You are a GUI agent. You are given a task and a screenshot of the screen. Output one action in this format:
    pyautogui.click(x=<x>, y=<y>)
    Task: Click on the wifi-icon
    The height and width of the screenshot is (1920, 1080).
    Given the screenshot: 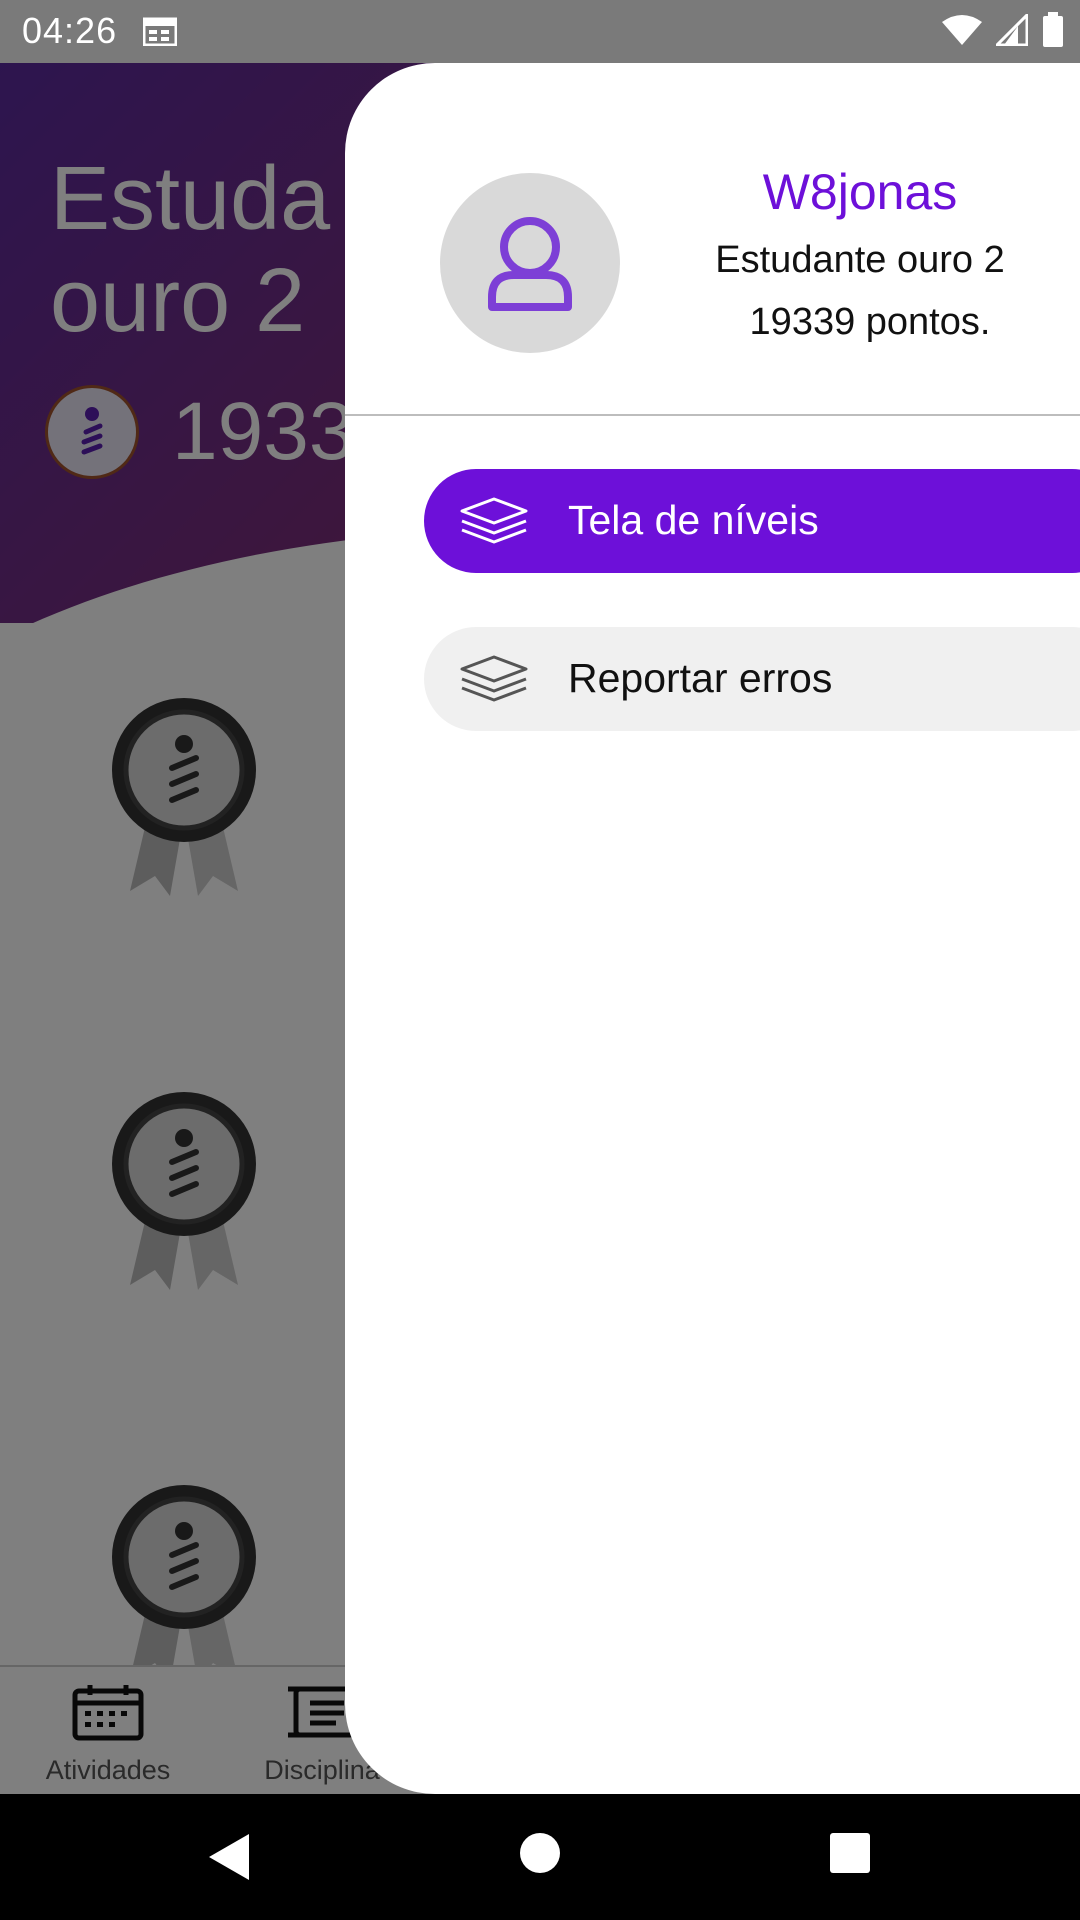 What is the action you would take?
    pyautogui.click(x=962, y=30)
    